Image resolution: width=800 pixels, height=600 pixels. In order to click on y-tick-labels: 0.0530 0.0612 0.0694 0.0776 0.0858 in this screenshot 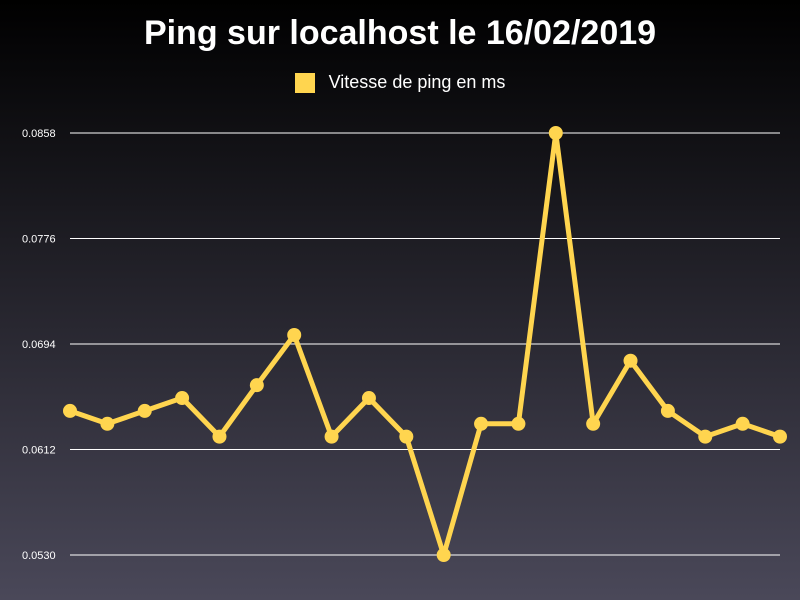, I will do `click(39, 345)`.